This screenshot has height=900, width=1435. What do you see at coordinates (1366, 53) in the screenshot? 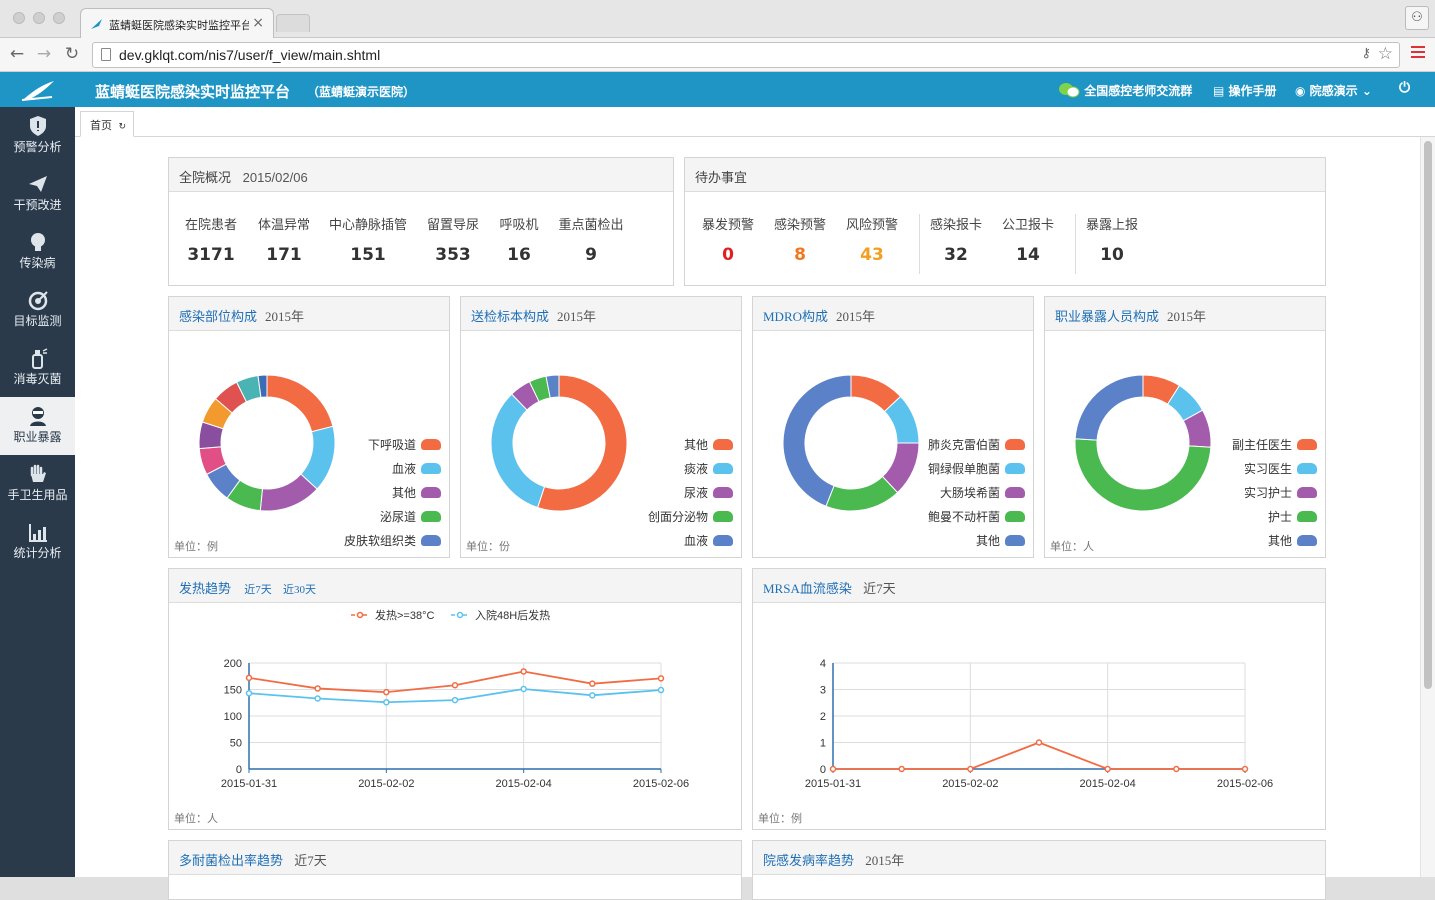
I see `key-icon: ⚷` at bounding box center [1366, 53].